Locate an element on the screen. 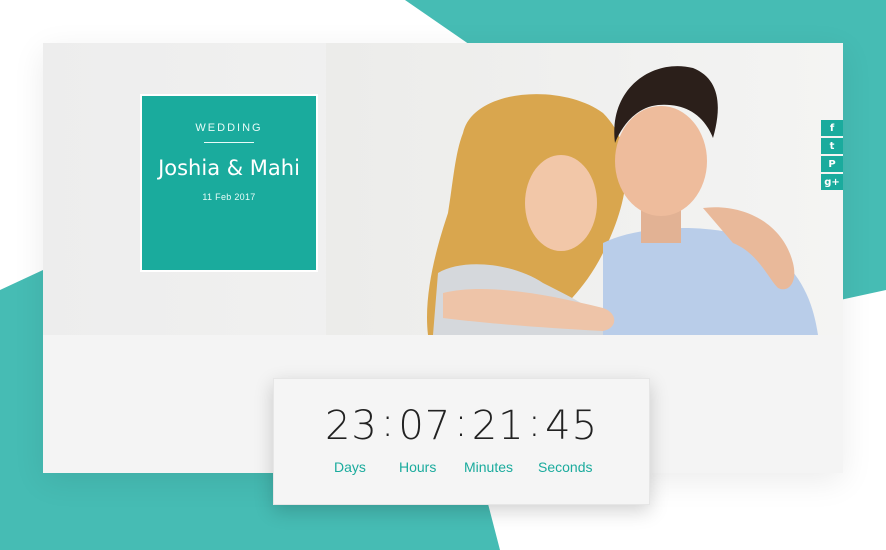  event-date: 11 Feb 2017 is located at coordinates (229, 197).